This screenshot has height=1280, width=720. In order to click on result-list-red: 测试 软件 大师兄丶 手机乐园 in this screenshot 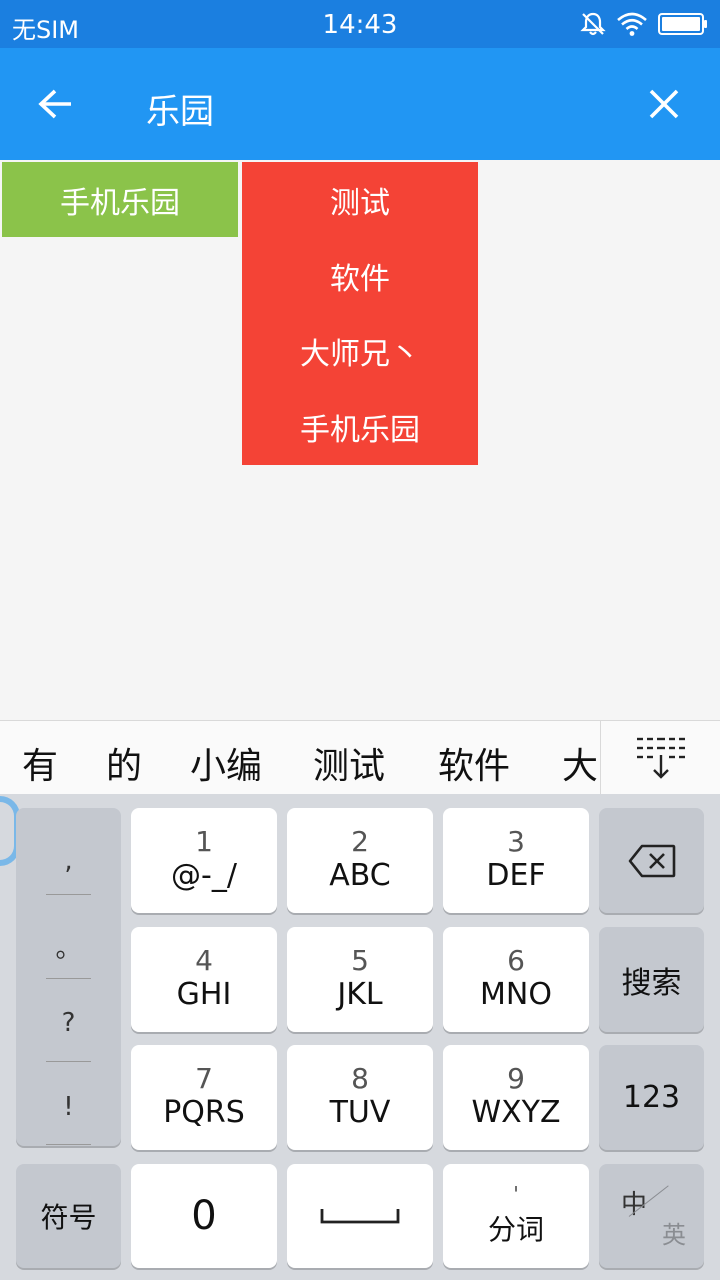, I will do `click(360, 313)`.